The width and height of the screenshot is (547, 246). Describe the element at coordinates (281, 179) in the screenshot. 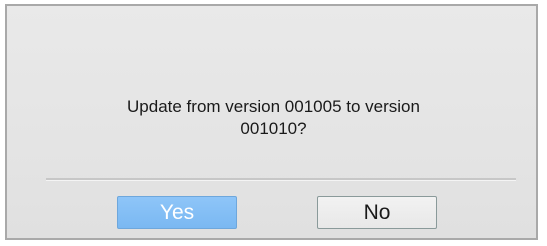

I see `dialog-divider` at that location.